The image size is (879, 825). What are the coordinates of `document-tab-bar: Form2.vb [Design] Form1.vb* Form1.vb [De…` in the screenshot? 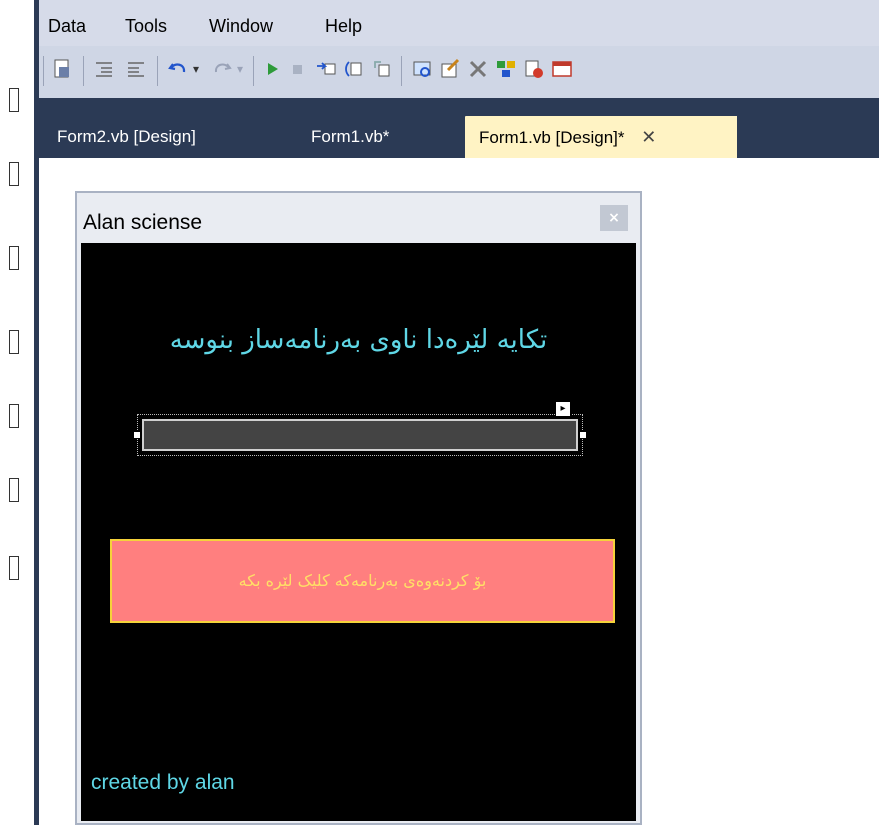 It's located at (459, 128).